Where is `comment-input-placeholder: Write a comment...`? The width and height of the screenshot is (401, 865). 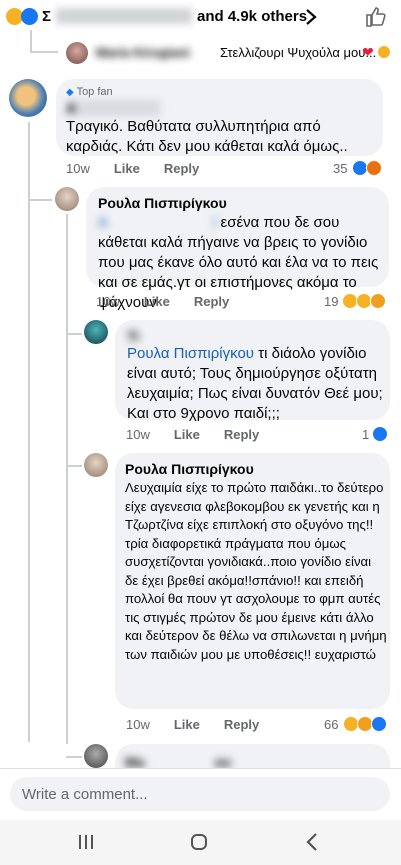 comment-input-placeholder: Write a comment... is located at coordinates (85, 794).